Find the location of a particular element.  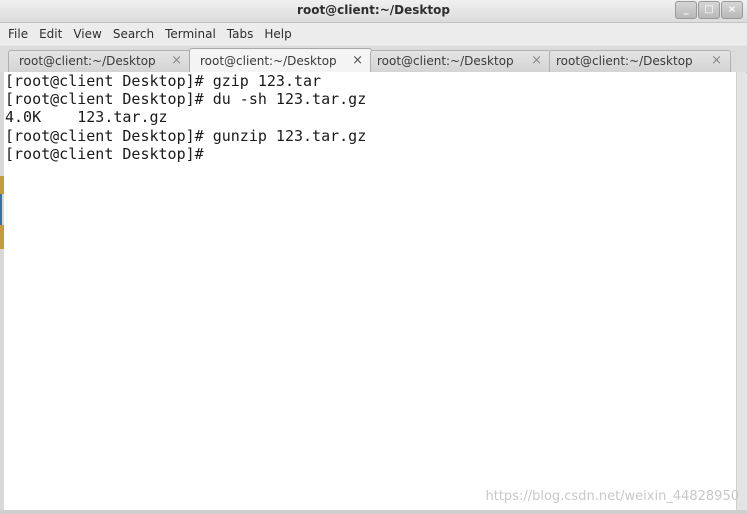

tab-3: root@client:~/Desktop × is located at coordinates (460, 61).